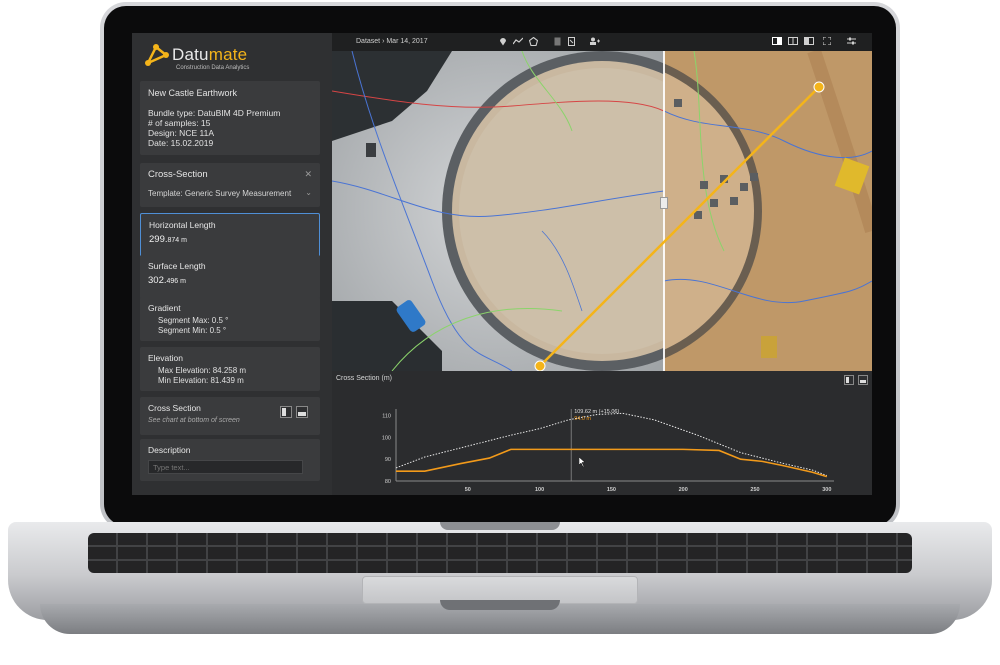  What do you see at coordinates (182, 225) in the screenshot?
I see `horizontal-length-label: Horizontal Length` at bounding box center [182, 225].